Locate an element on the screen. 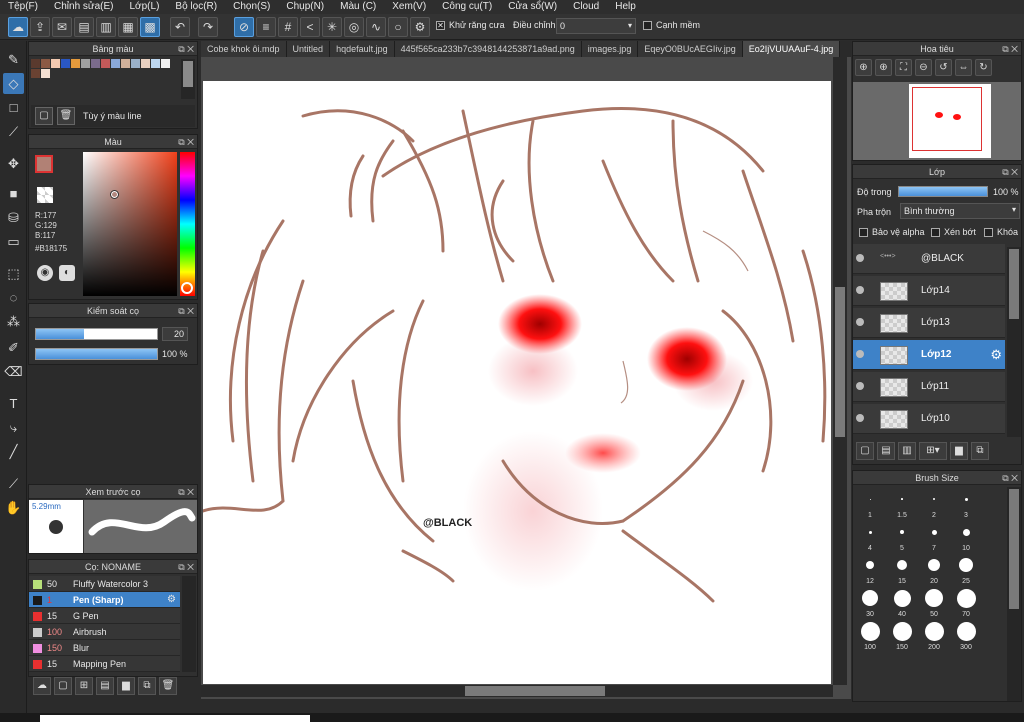 This screenshot has height=722, width=1024. brush-size-option: 70 is located at coordinates (966, 602).